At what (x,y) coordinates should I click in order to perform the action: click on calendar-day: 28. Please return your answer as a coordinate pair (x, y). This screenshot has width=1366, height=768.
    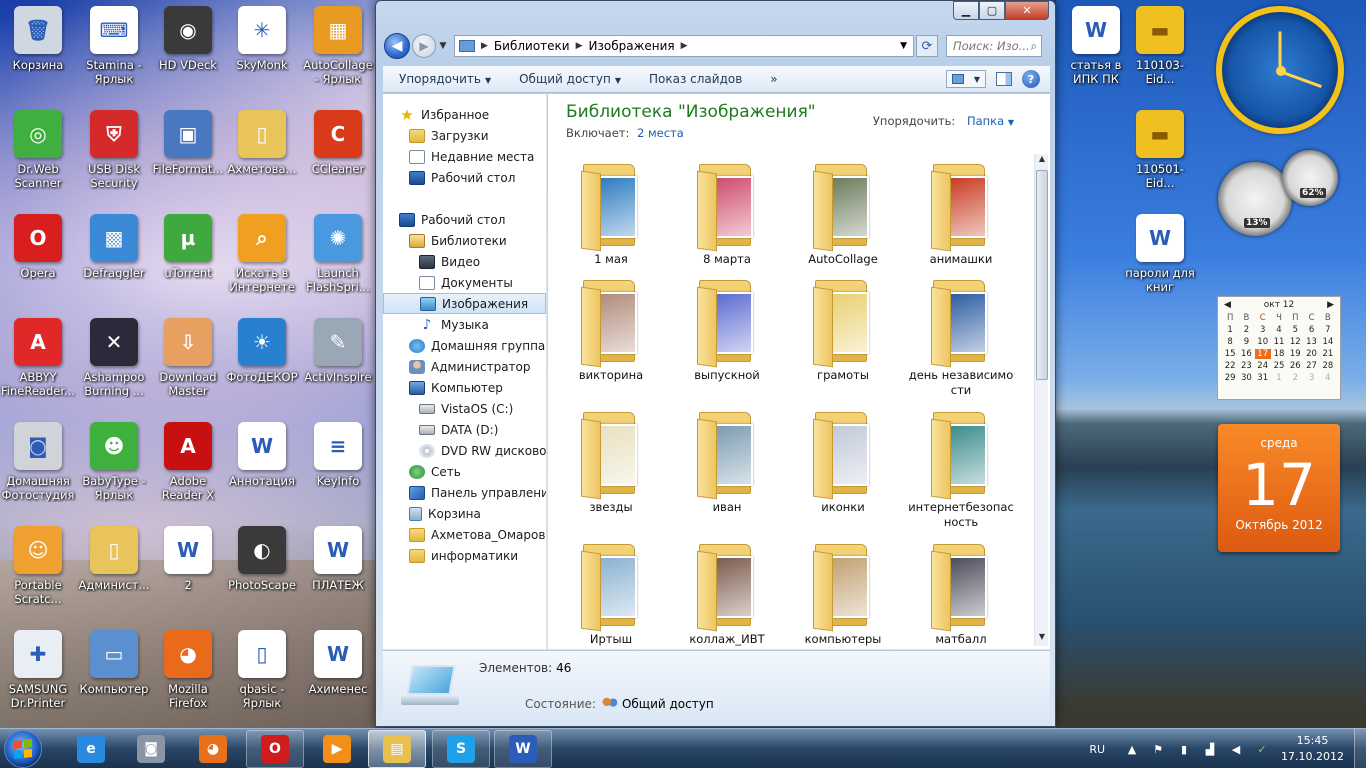
    Looking at the image, I should click on (1328, 366).